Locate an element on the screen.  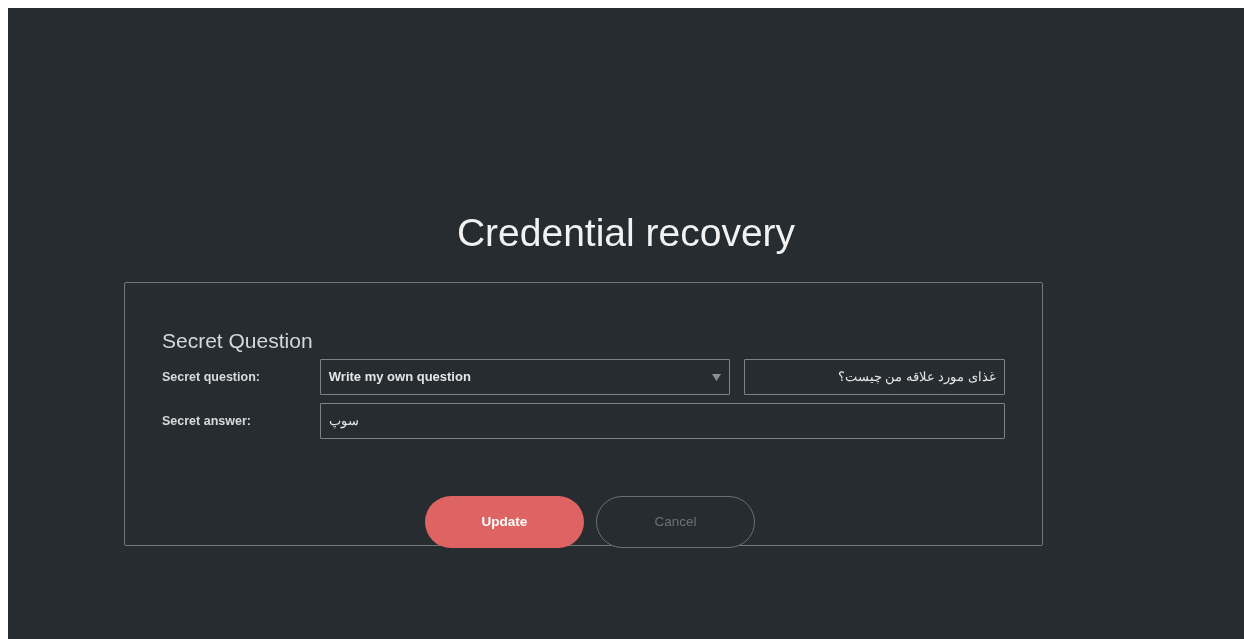
caret-icon is located at coordinates (717, 377).